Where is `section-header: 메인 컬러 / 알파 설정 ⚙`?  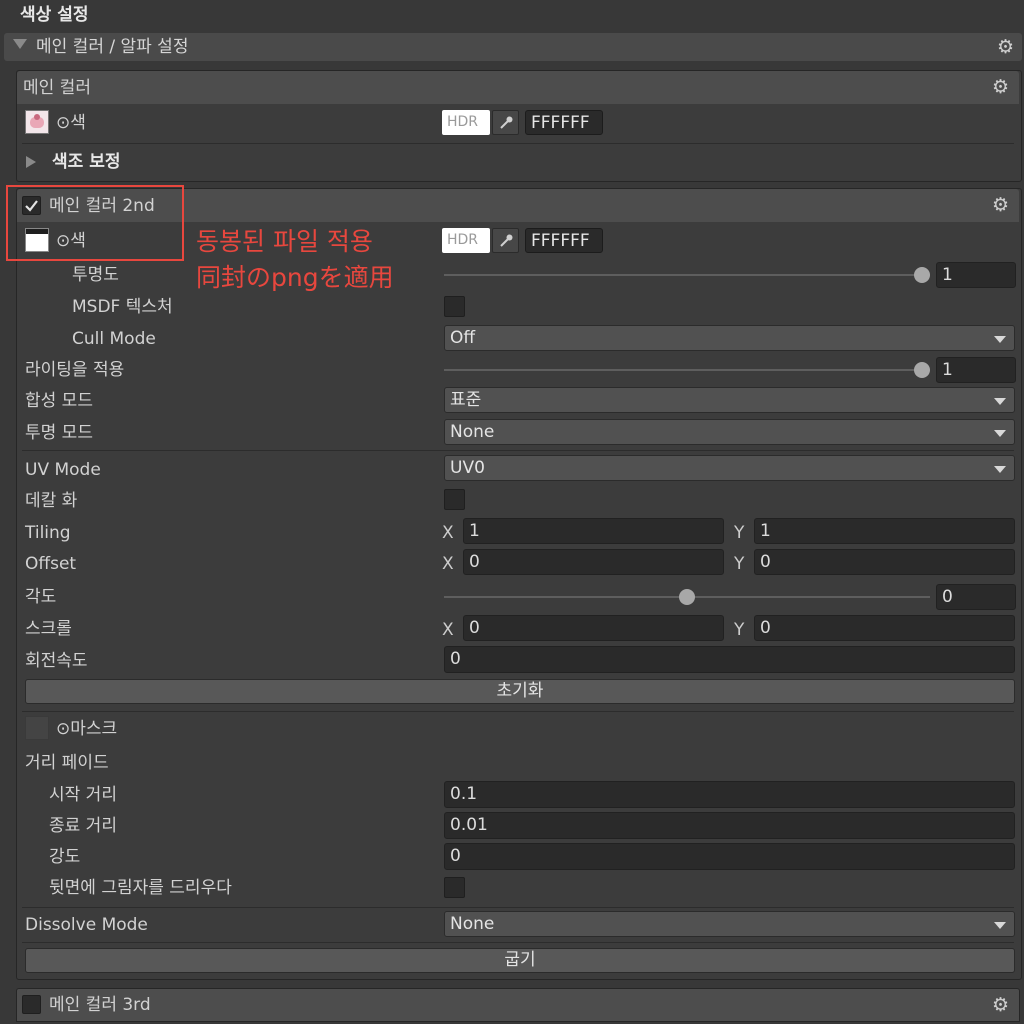
section-header: 메인 컬러 / 알파 설정 ⚙ is located at coordinates (513, 47).